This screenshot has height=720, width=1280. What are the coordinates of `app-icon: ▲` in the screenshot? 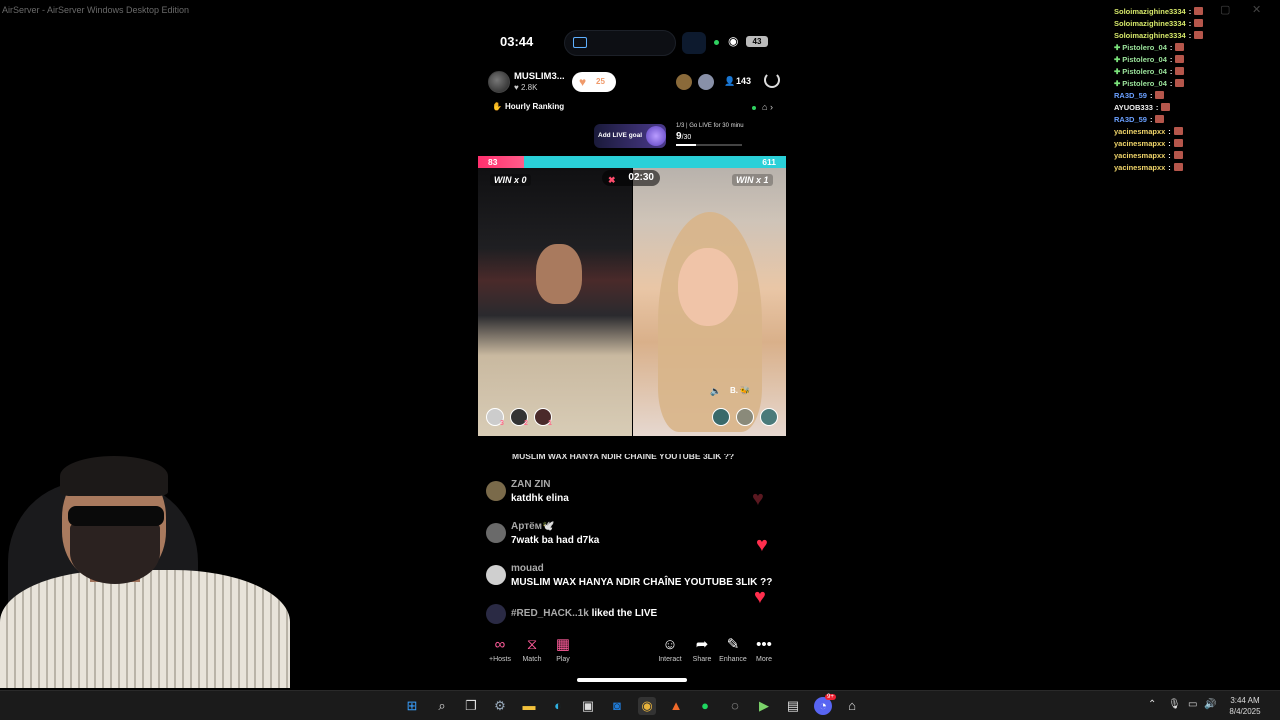 It's located at (676, 706).